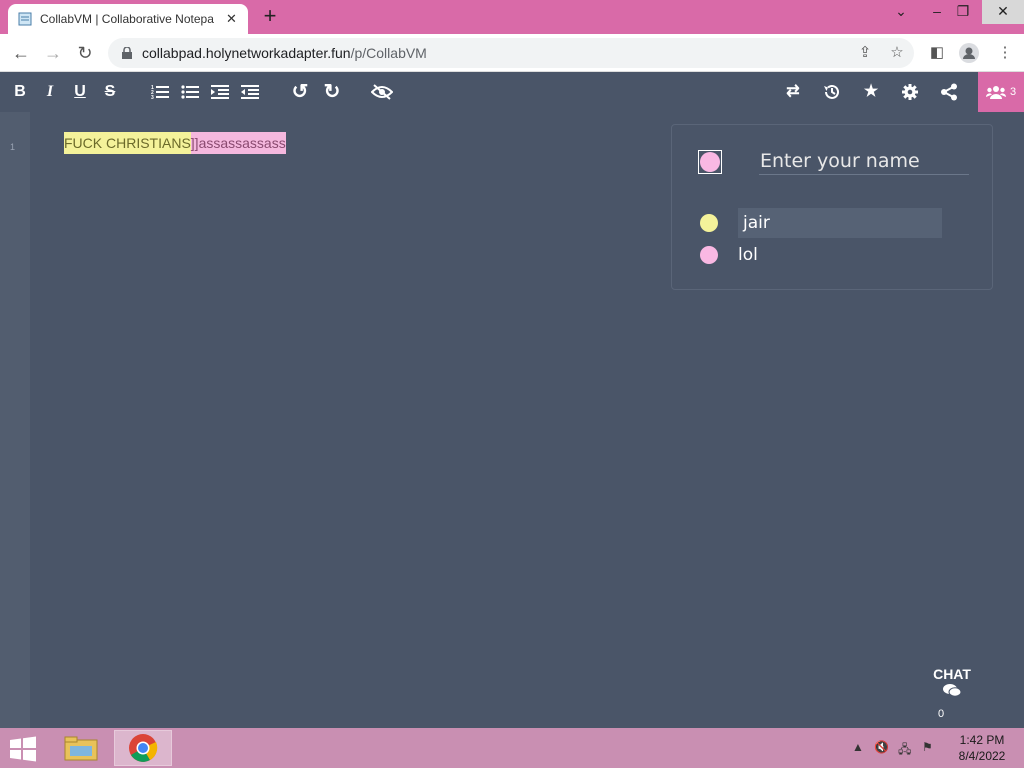 This screenshot has width=1024, height=768. What do you see at coordinates (904, 750) in the screenshot?
I see `network-icon: 🖧` at bounding box center [904, 750].